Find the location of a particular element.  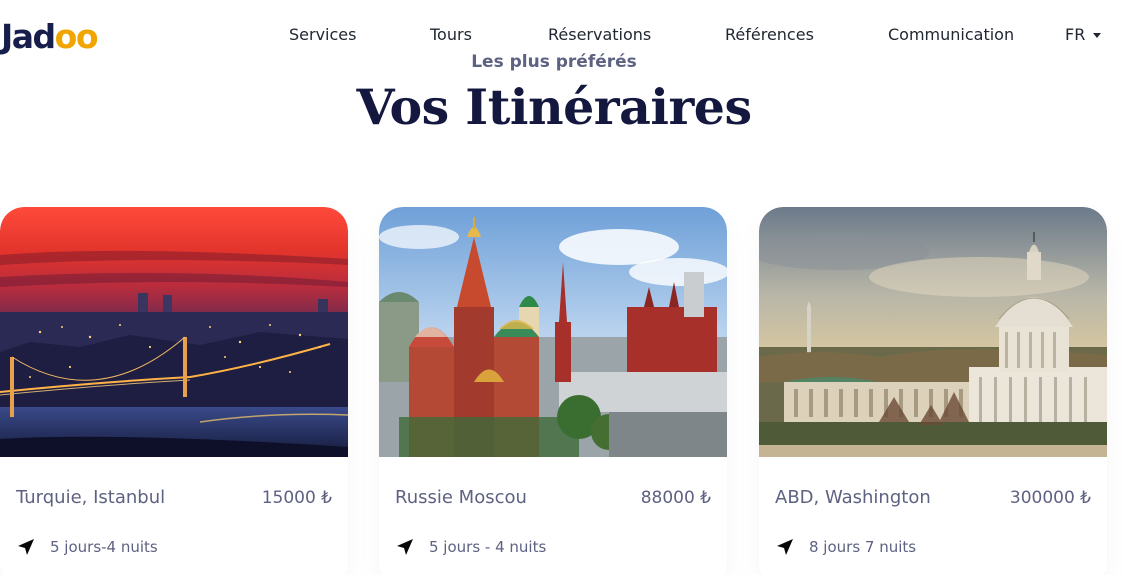

section-subtitle: Les plus préférés is located at coordinates (554, 62).